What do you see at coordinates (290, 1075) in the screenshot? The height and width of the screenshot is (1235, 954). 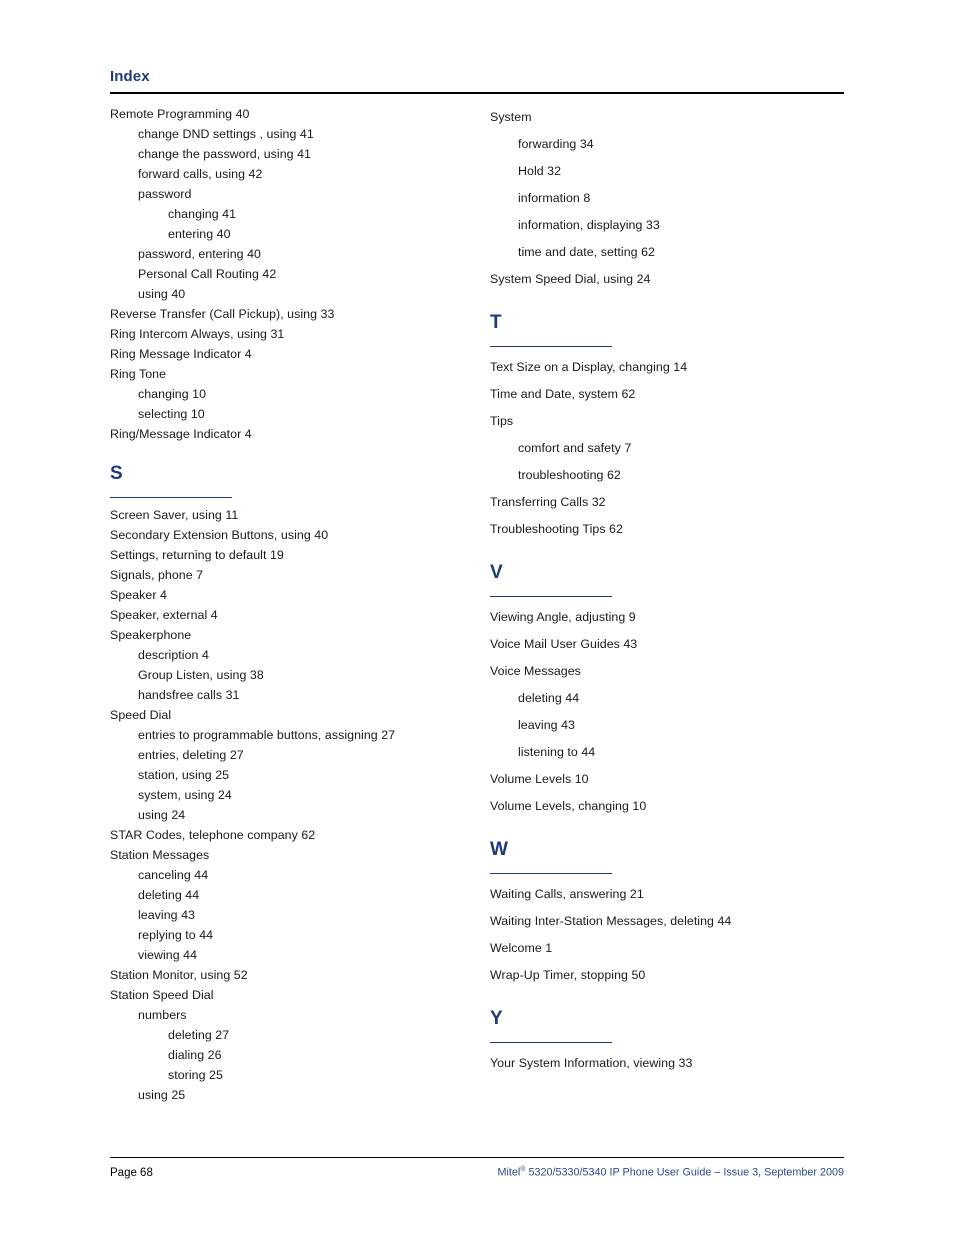 I see `index-entry: storing 25` at bounding box center [290, 1075].